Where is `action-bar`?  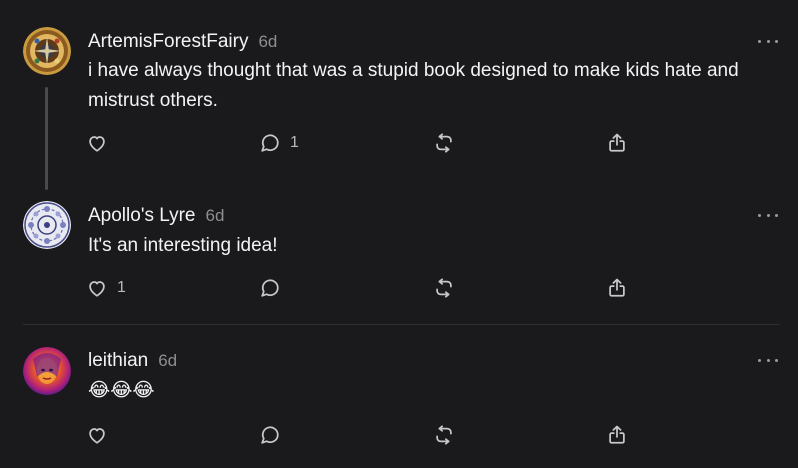
action-bar is located at coordinates (399, 435).